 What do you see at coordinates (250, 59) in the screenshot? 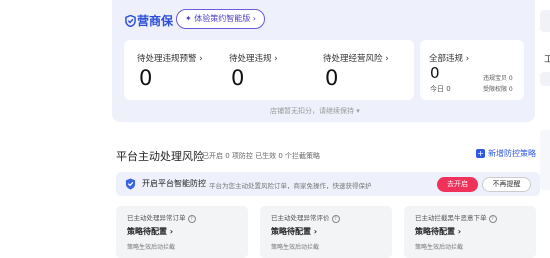
I see `stat-violation-label: 待处理违规` at bounding box center [250, 59].